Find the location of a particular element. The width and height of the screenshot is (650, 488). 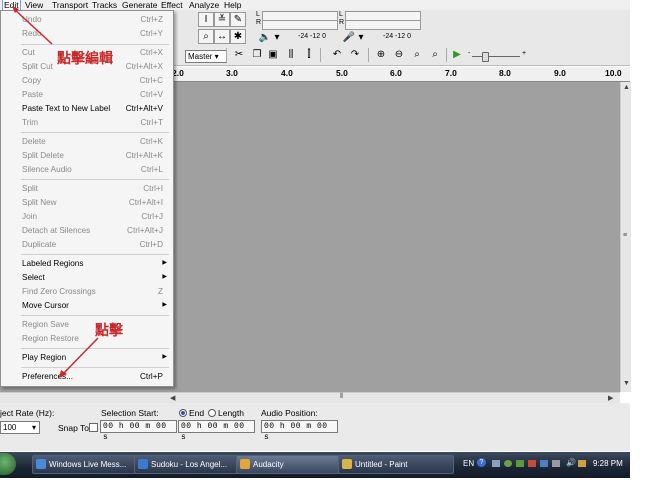

annotation-click: 點擊 is located at coordinates (109, 331).